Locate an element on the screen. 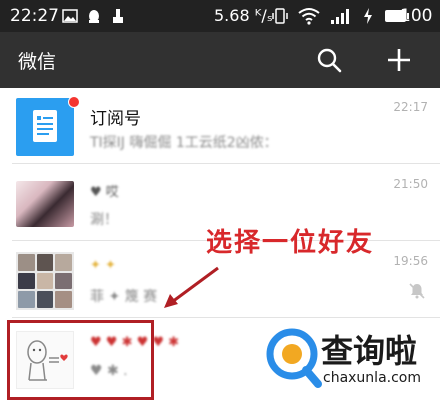  qq-icon is located at coordinates (94, 16).